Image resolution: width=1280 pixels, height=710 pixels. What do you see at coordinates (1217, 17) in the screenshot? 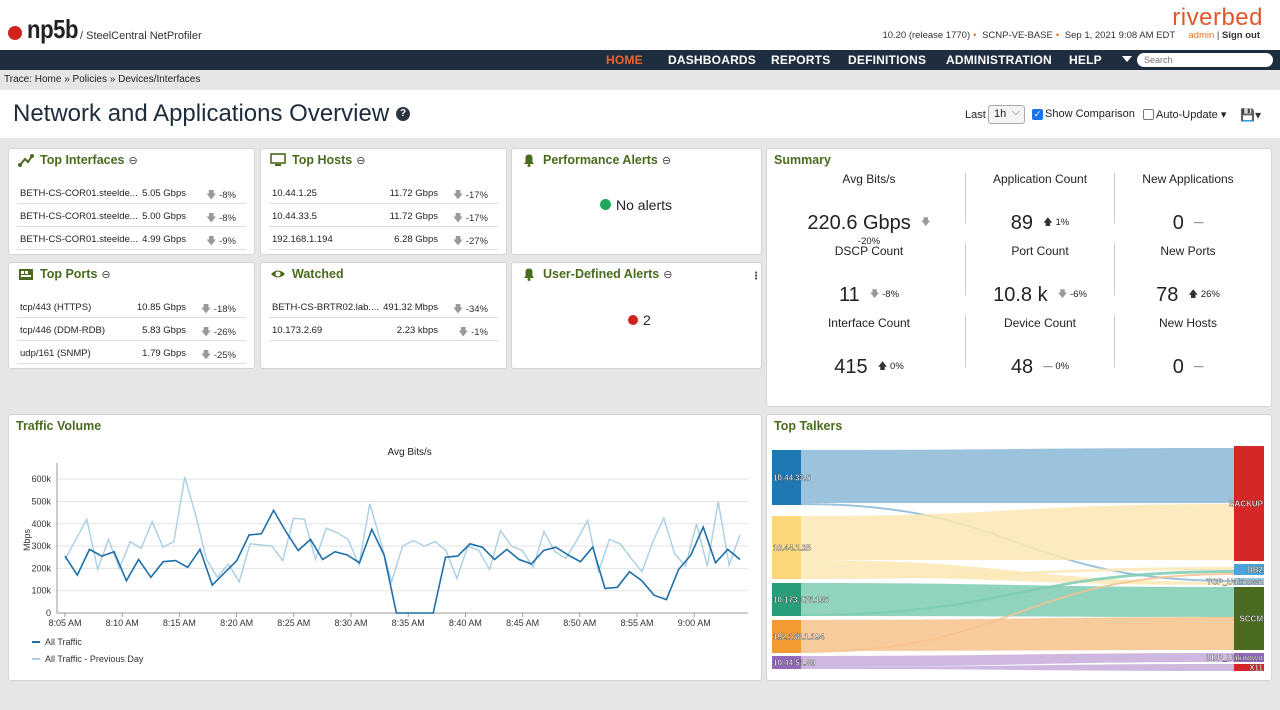
I see `brand-logo: riverbed` at bounding box center [1217, 17].